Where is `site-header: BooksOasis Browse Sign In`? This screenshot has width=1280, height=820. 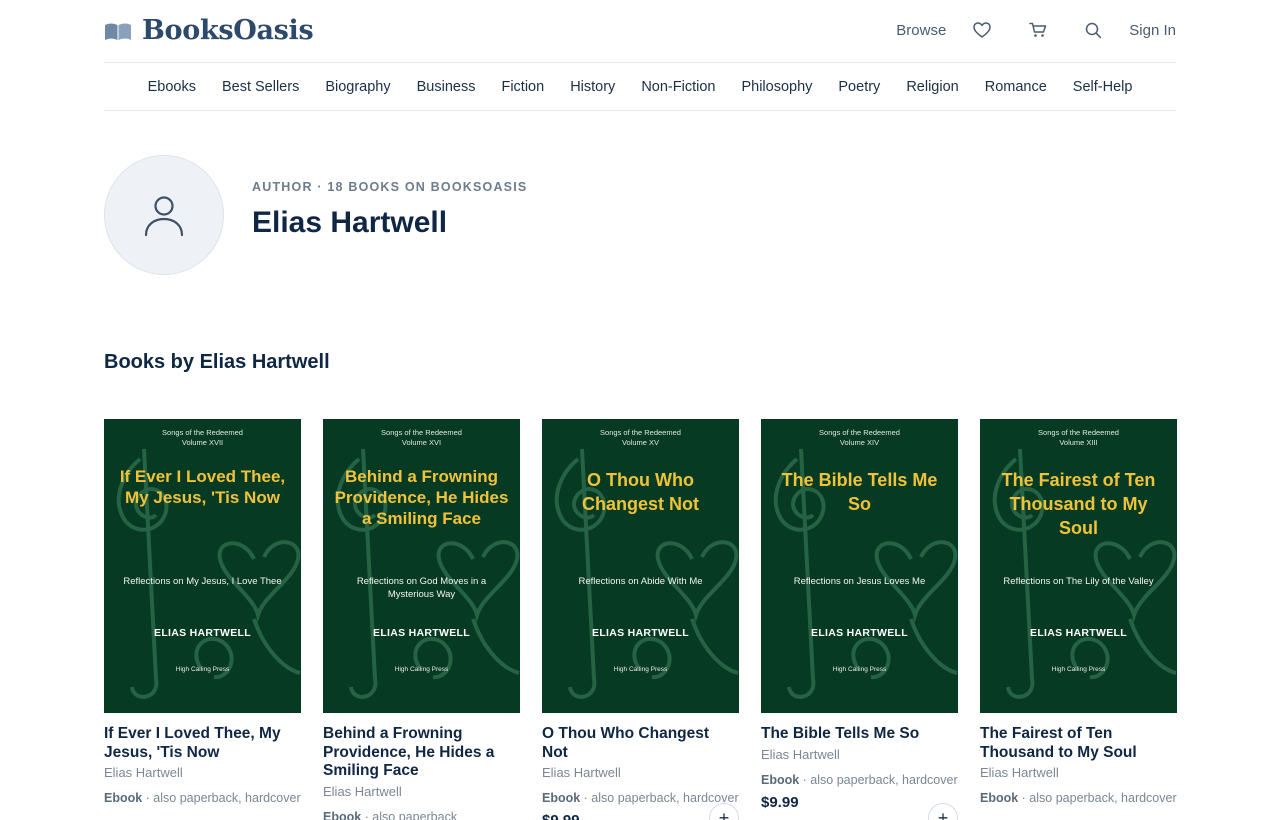
site-header: BooksOasis Browse Sign In is located at coordinates (640, 31).